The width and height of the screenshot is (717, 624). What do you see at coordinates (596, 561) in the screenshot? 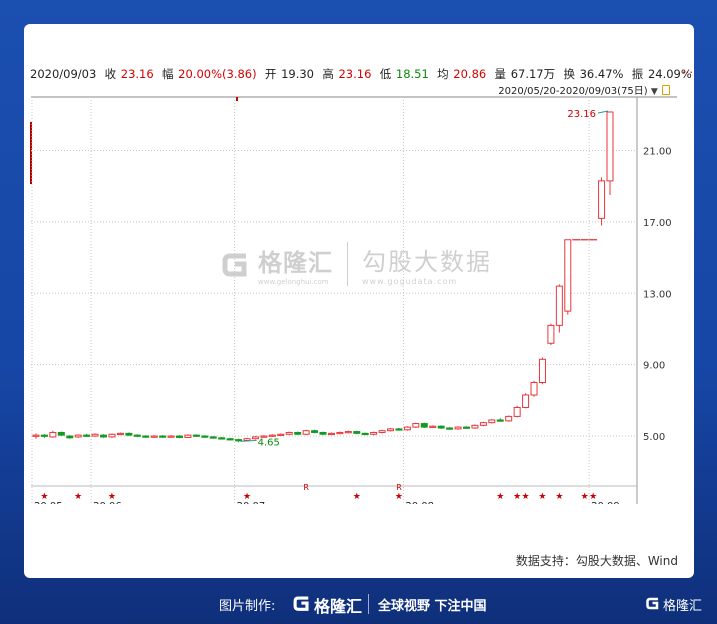
I see `data-source: 数据支持：勾股大数据、Wind` at bounding box center [596, 561].